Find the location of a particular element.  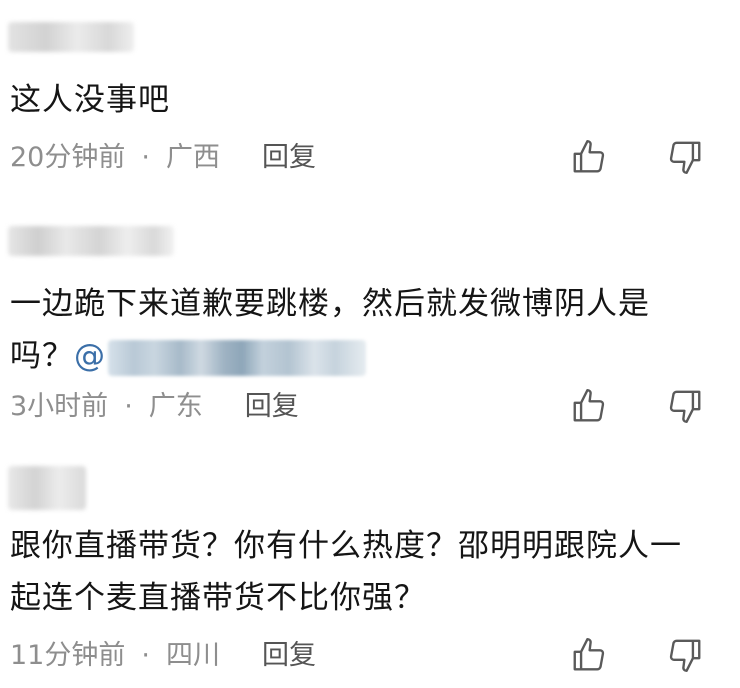

mention-link: @ is located at coordinates (220, 357).